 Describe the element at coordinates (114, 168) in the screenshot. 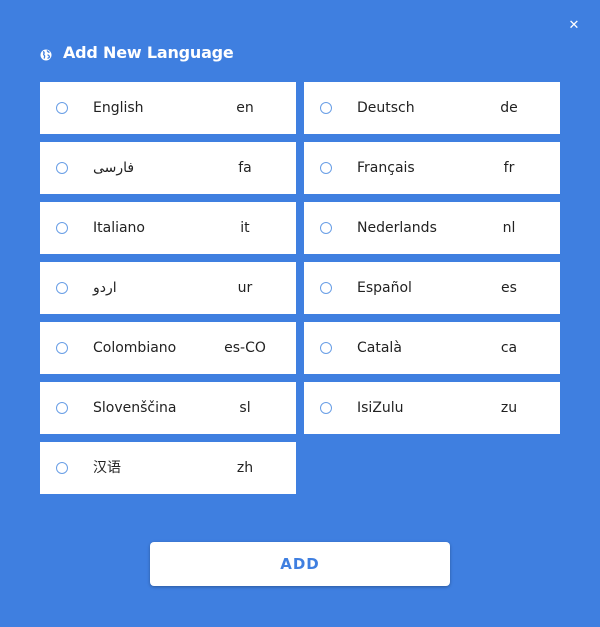

I see `language-name: فارسی` at that location.